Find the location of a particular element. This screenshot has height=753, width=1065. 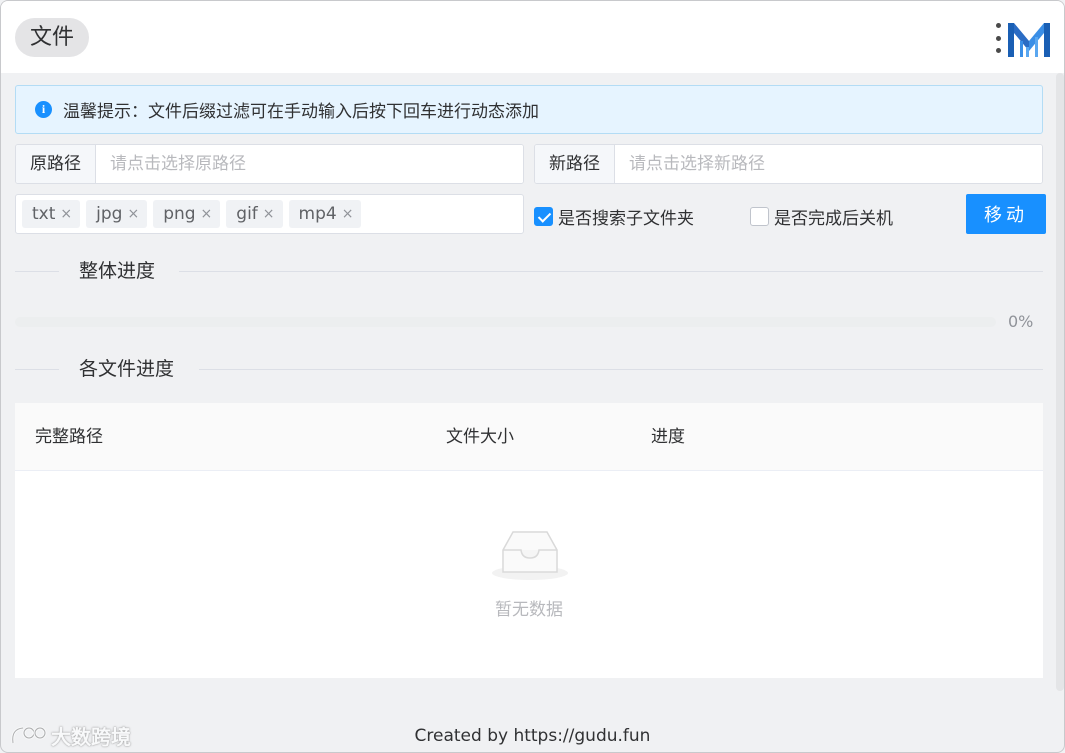

filter-tag: mp4 × is located at coordinates (325, 214).